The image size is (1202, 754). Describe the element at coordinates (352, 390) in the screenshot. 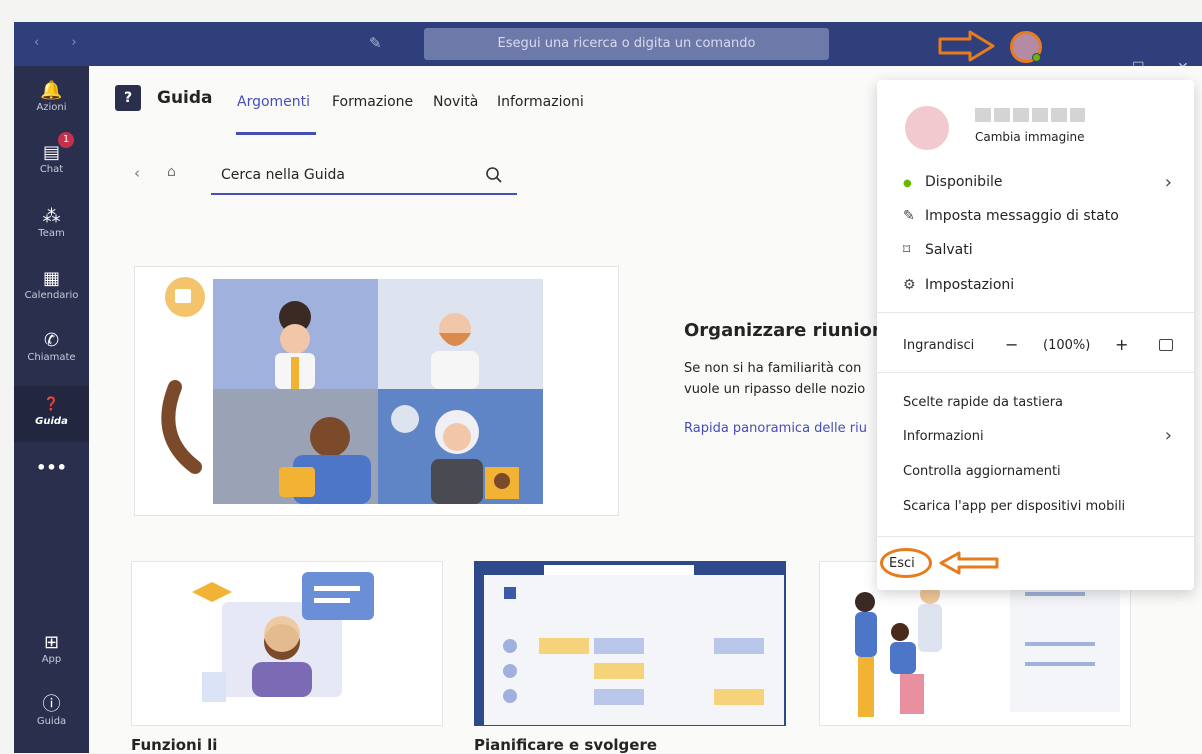

I see `meeting-illustration` at that location.